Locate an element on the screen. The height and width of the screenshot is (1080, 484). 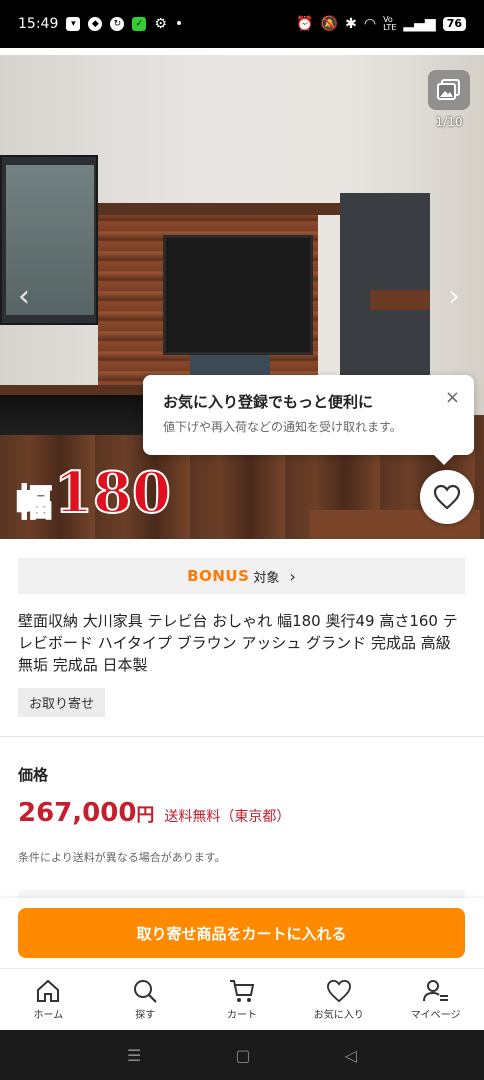
back-icon: ◁ is located at coordinates (351, 1055).